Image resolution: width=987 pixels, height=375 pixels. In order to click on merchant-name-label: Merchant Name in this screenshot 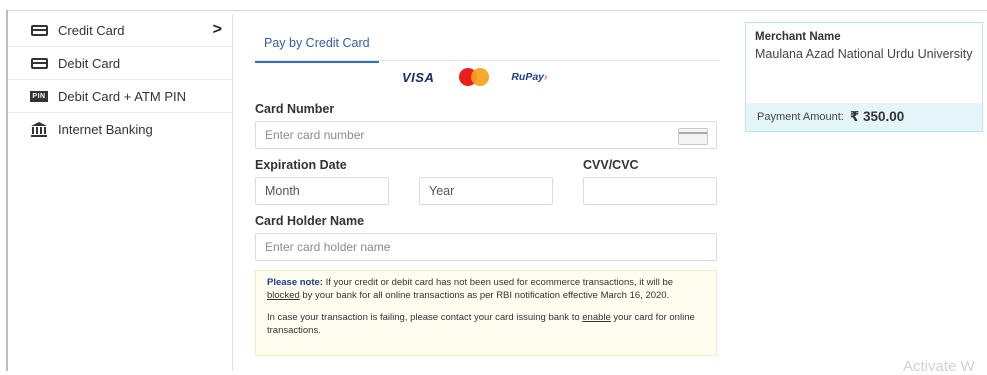, I will do `click(798, 37)`.